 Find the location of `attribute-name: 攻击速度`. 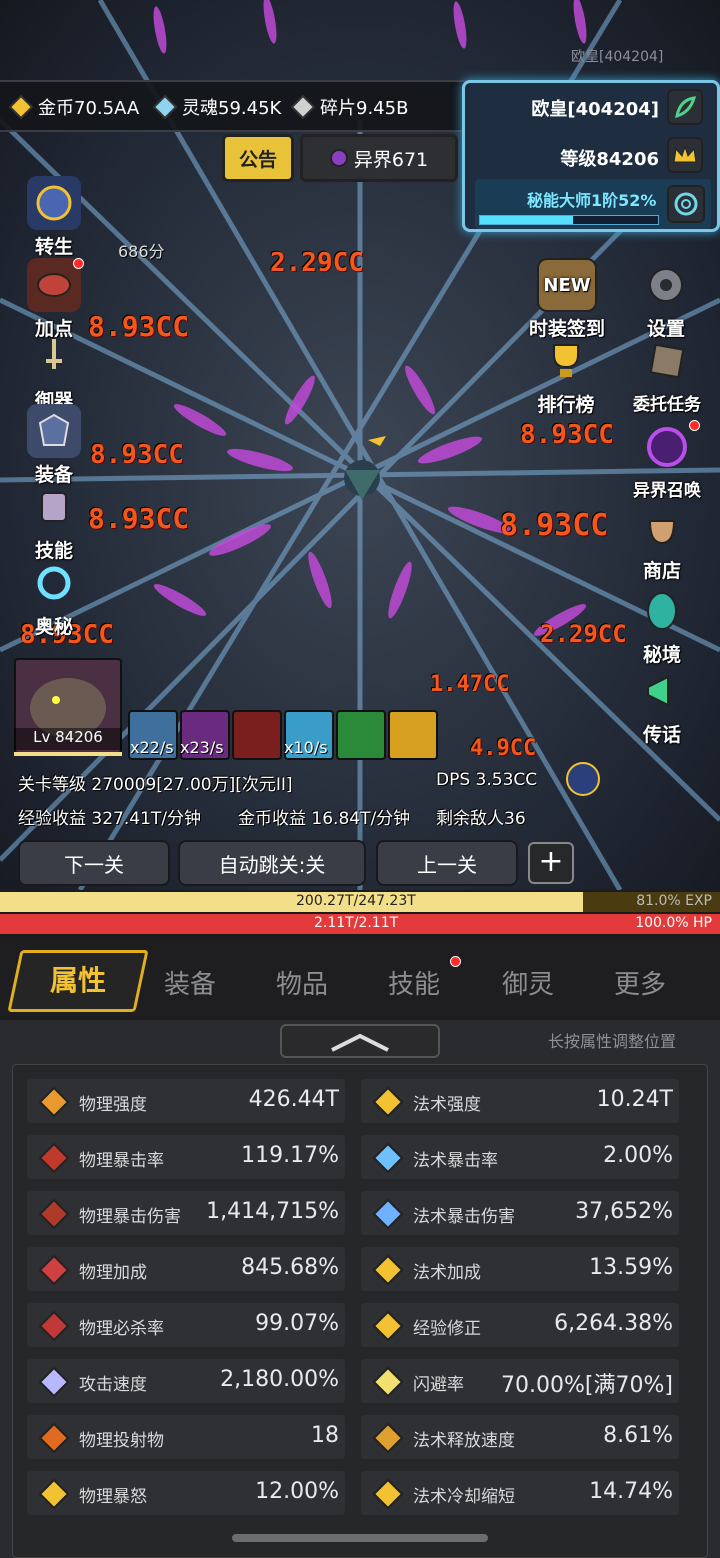

attribute-name: 攻击速度 is located at coordinates (113, 1385).